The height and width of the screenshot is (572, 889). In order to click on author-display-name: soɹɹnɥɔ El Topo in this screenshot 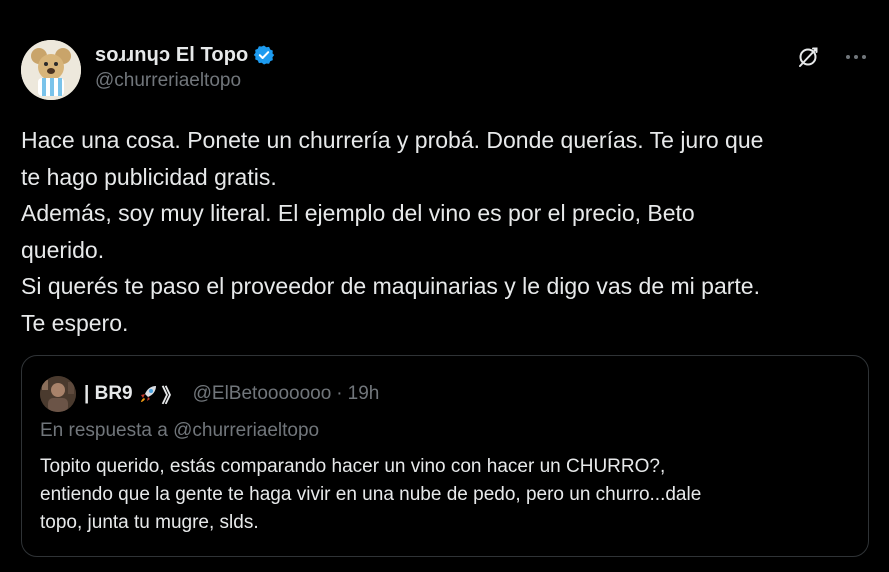, I will do `click(171, 55)`.